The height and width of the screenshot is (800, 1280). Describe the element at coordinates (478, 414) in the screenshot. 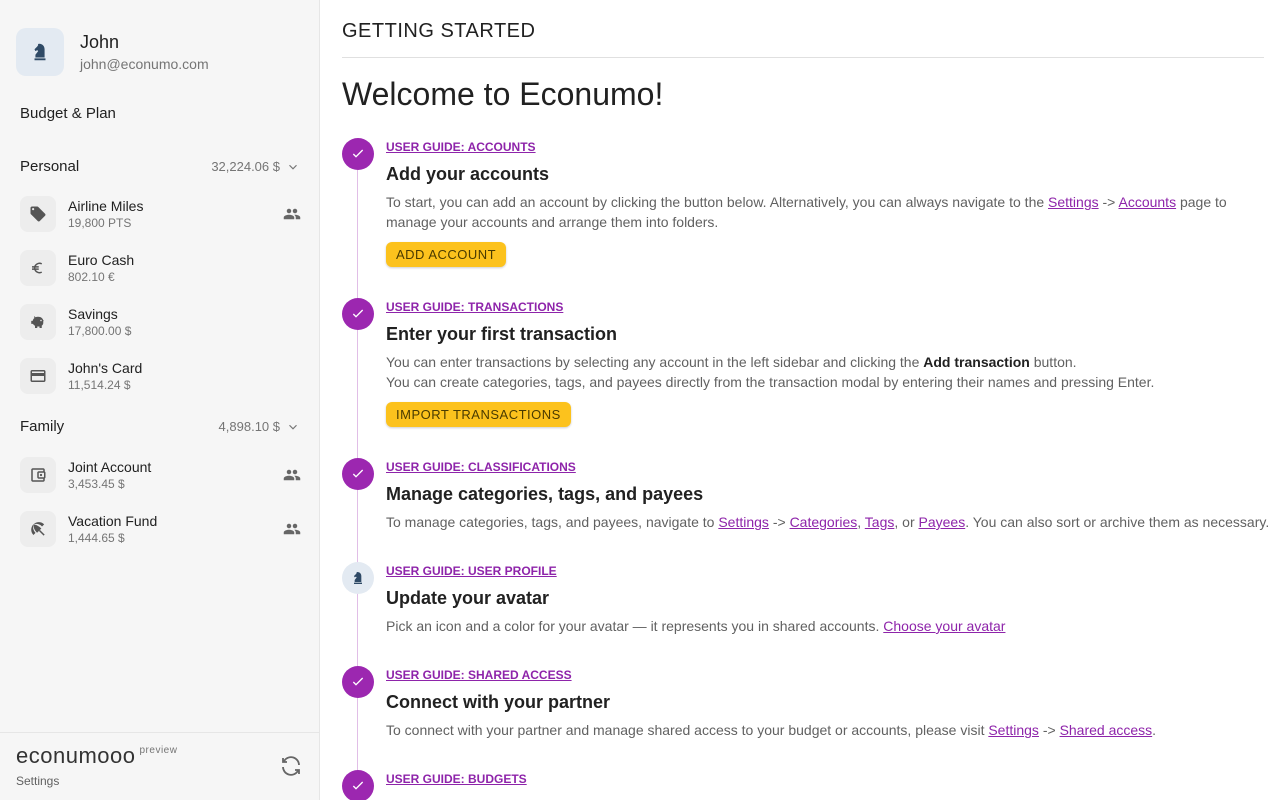

I see `import-transactions-button: IMPORT TRANSACTIONS` at that location.